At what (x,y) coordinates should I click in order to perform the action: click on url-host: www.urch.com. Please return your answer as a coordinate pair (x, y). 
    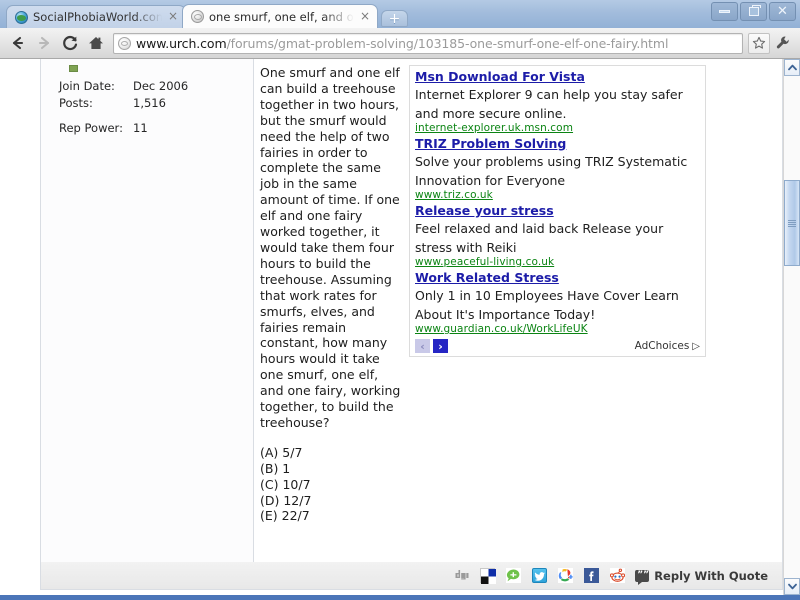
    Looking at the image, I should click on (181, 43).